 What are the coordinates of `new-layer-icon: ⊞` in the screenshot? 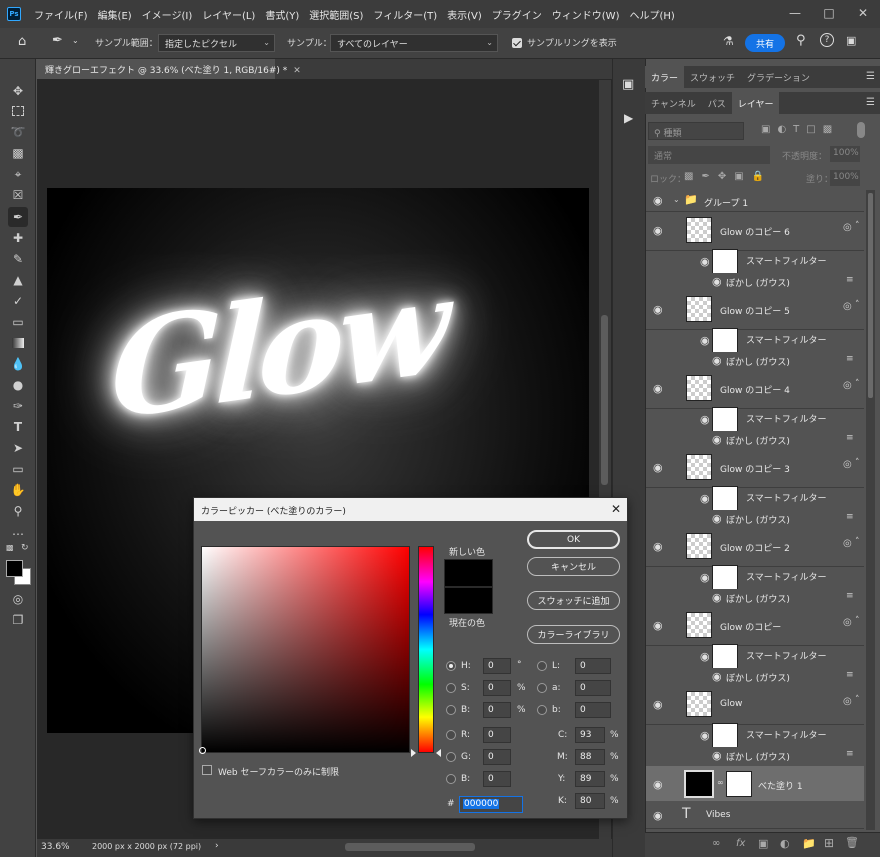 It's located at (829, 843).